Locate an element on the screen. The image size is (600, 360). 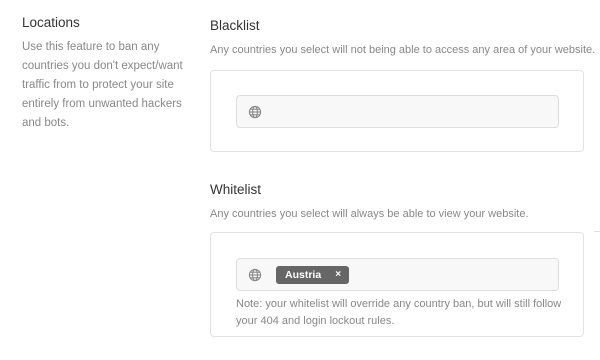
whitelist-country-select: Austria × is located at coordinates (397, 274).